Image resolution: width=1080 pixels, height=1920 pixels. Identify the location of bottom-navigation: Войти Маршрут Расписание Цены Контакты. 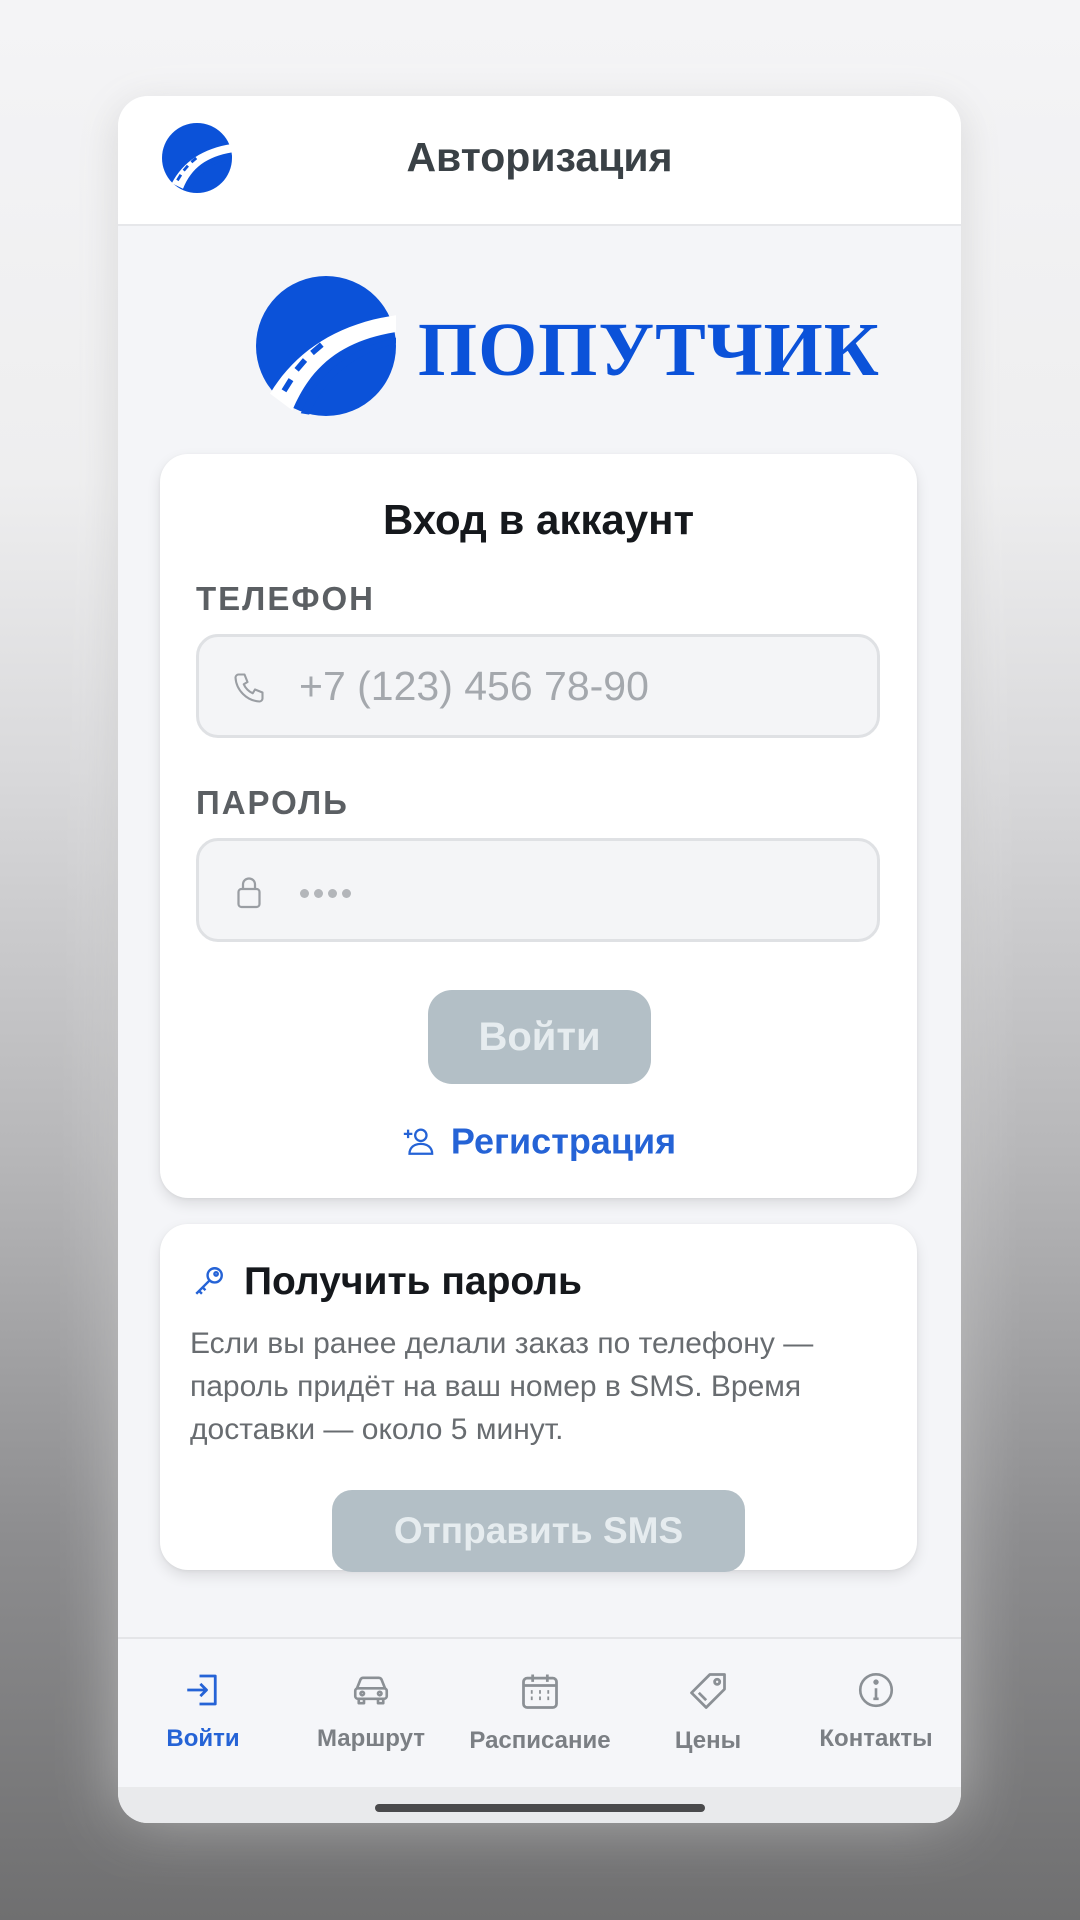
(539, 1713).